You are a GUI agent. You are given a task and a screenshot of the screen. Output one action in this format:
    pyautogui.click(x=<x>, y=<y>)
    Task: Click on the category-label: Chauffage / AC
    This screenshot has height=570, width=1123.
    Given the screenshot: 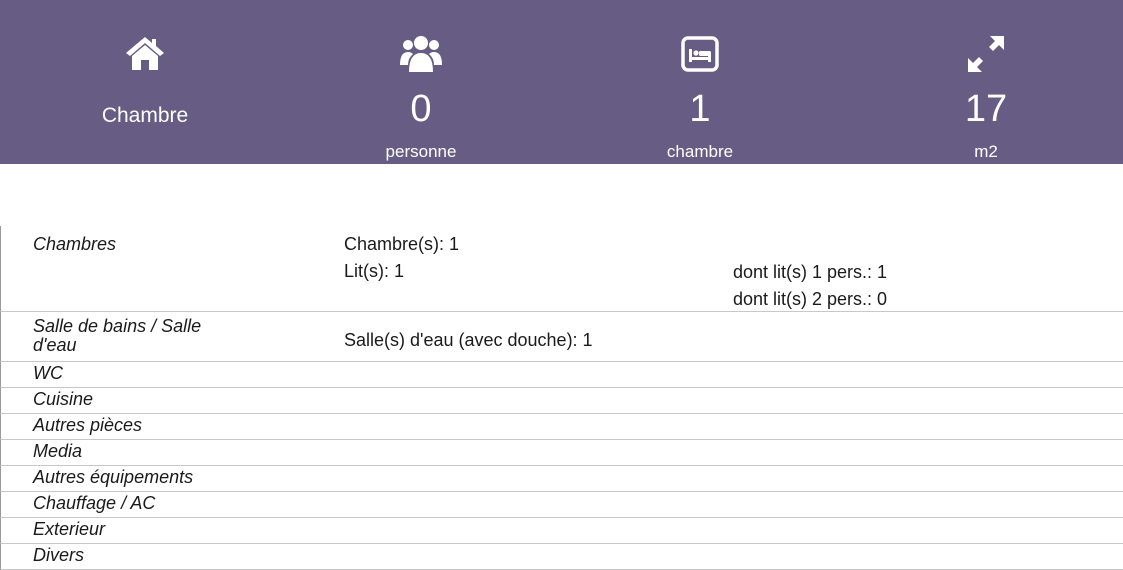 What is the action you would take?
    pyautogui.click(x=94, y=503)
    